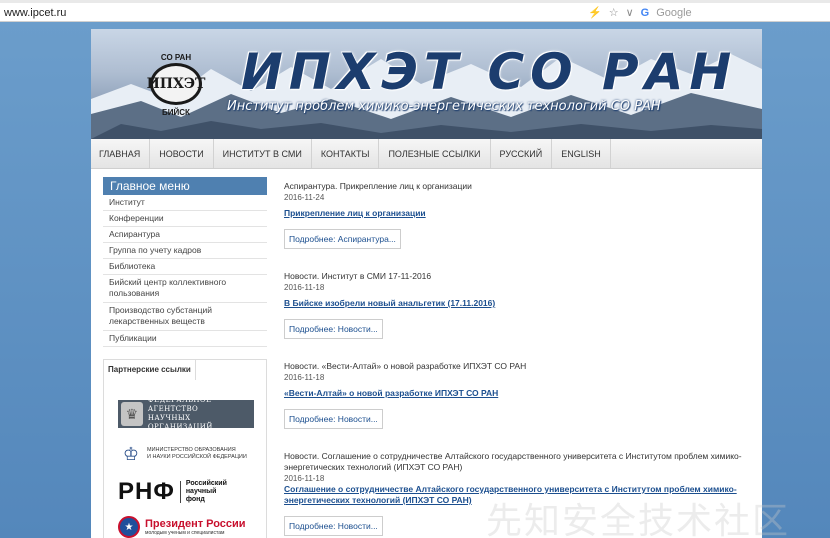 Image resolution: width=830 pixels, height=538 pixels. I want to click on rnf-abbr: РНФ, so click(146, 491).